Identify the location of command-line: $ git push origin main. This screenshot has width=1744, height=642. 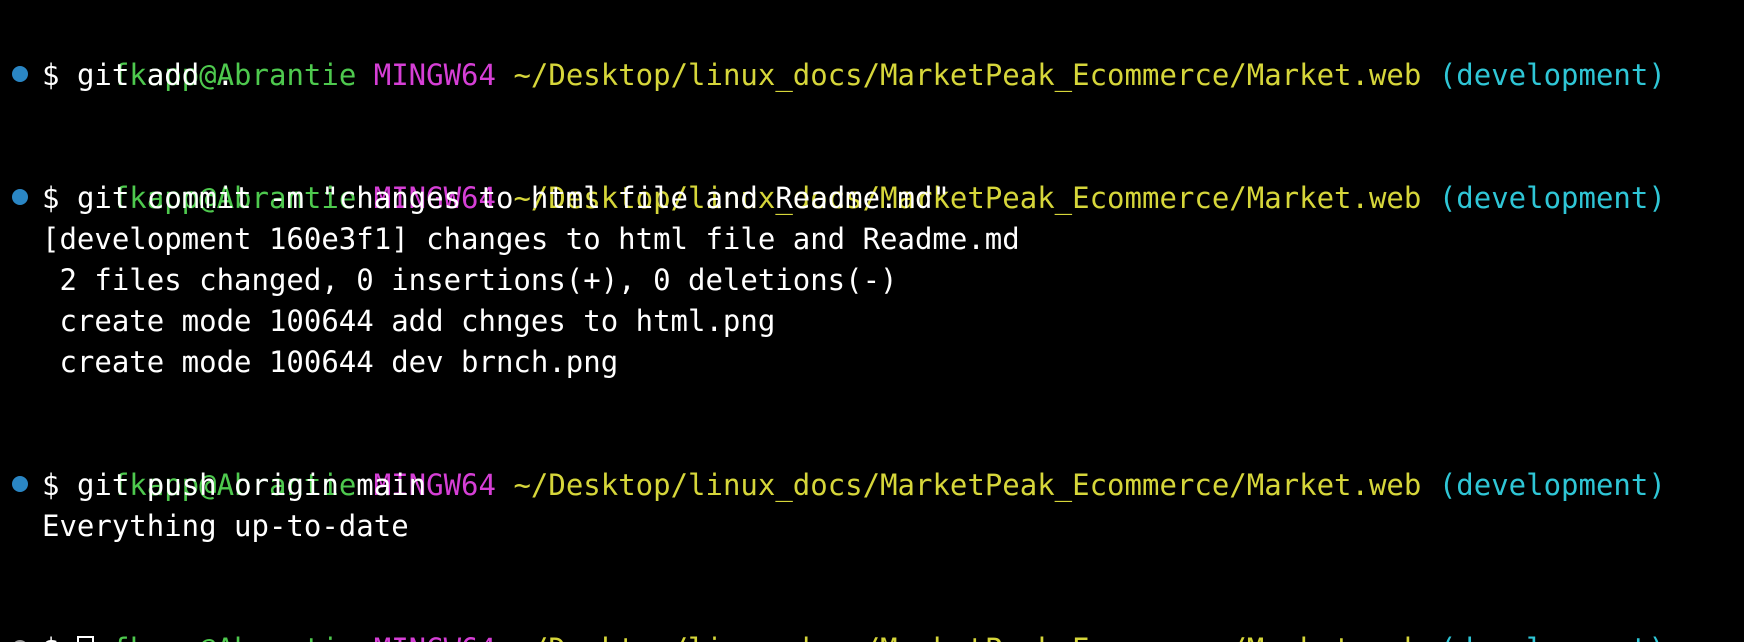
(234, 485).